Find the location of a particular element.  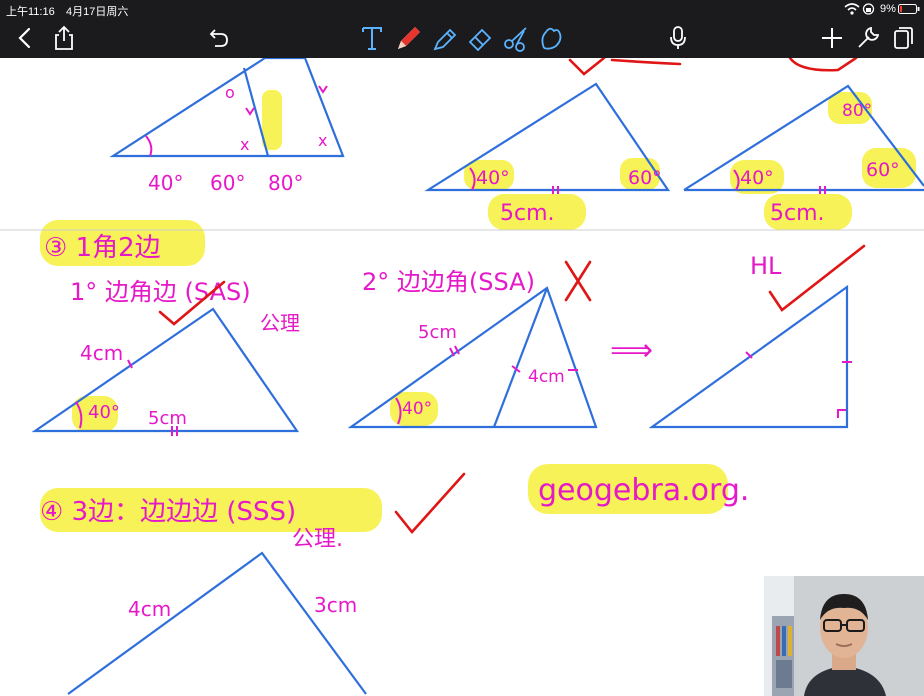

triangle-top-left is located at coordinates (227, 108).